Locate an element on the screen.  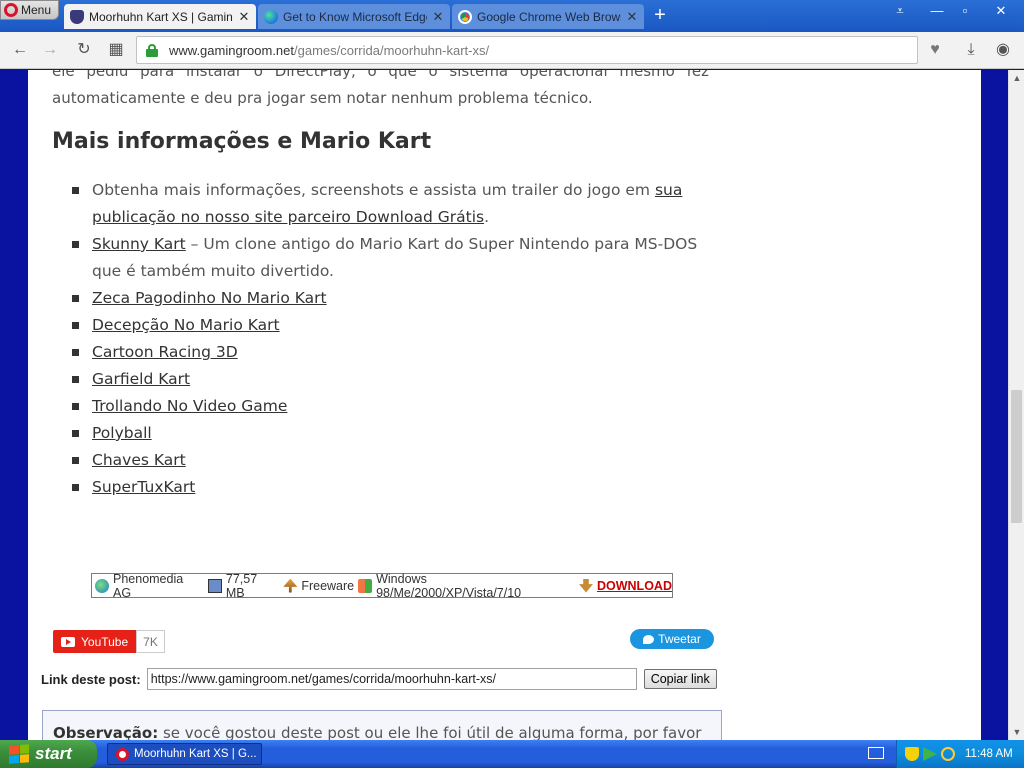
tab-chrome: Google Chrome Web Browser ✕ is located at coordinates (548, 16).